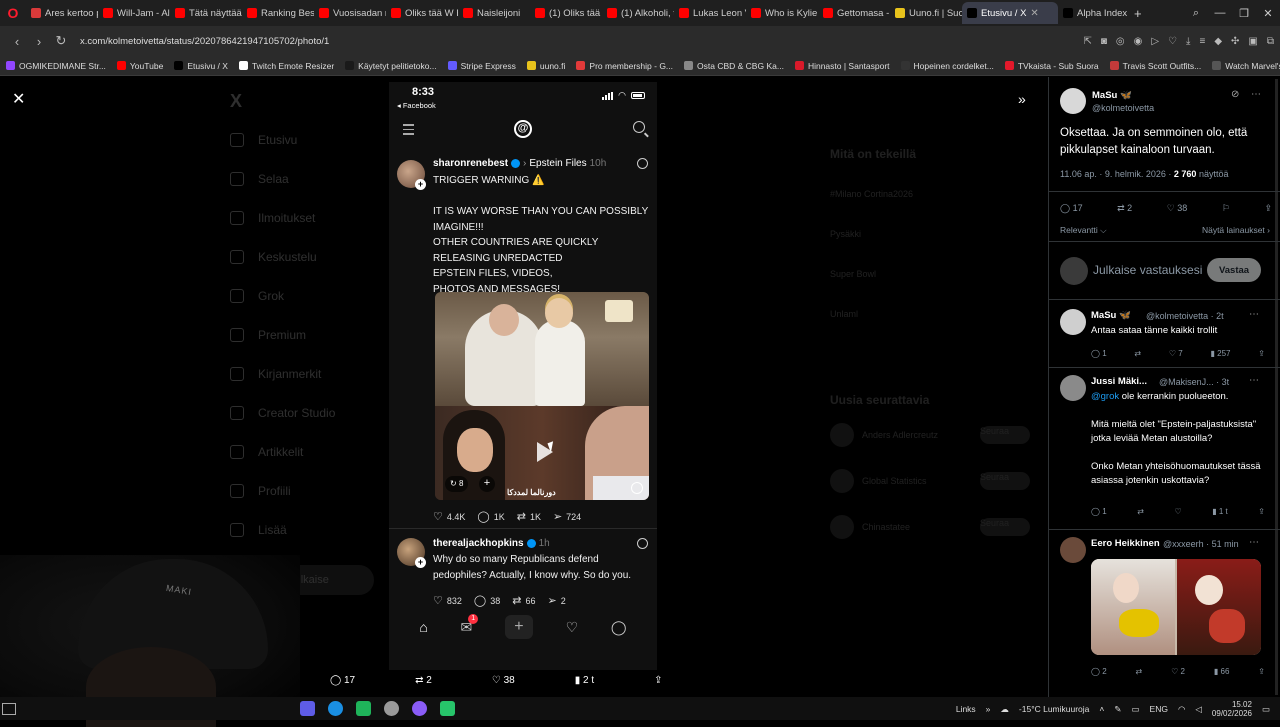 The height and width of the screenshot is (727, 1280). What do you see at coordinates (13, 13) in the screenshot?
I see `opera-logo-icon: O` at bounding box center [13, 13].